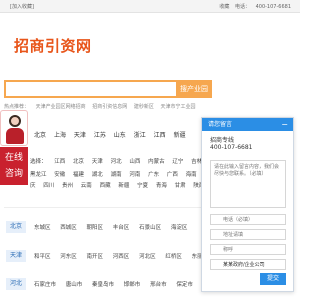  What do you see at coordinates (78, 175) in the screenshot?
I see `province-link: 福建` at bounding box center [78, 175].